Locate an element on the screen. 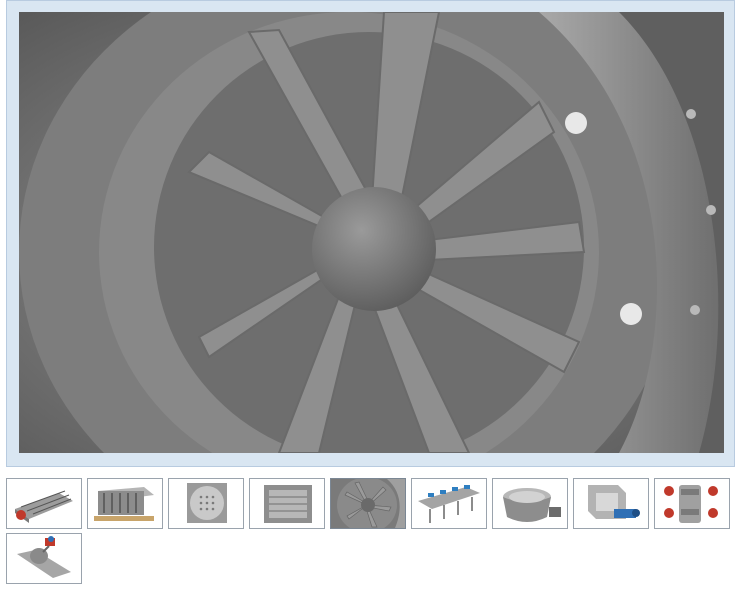  butterfly-valve-icon is located at coordinates (530, 503).